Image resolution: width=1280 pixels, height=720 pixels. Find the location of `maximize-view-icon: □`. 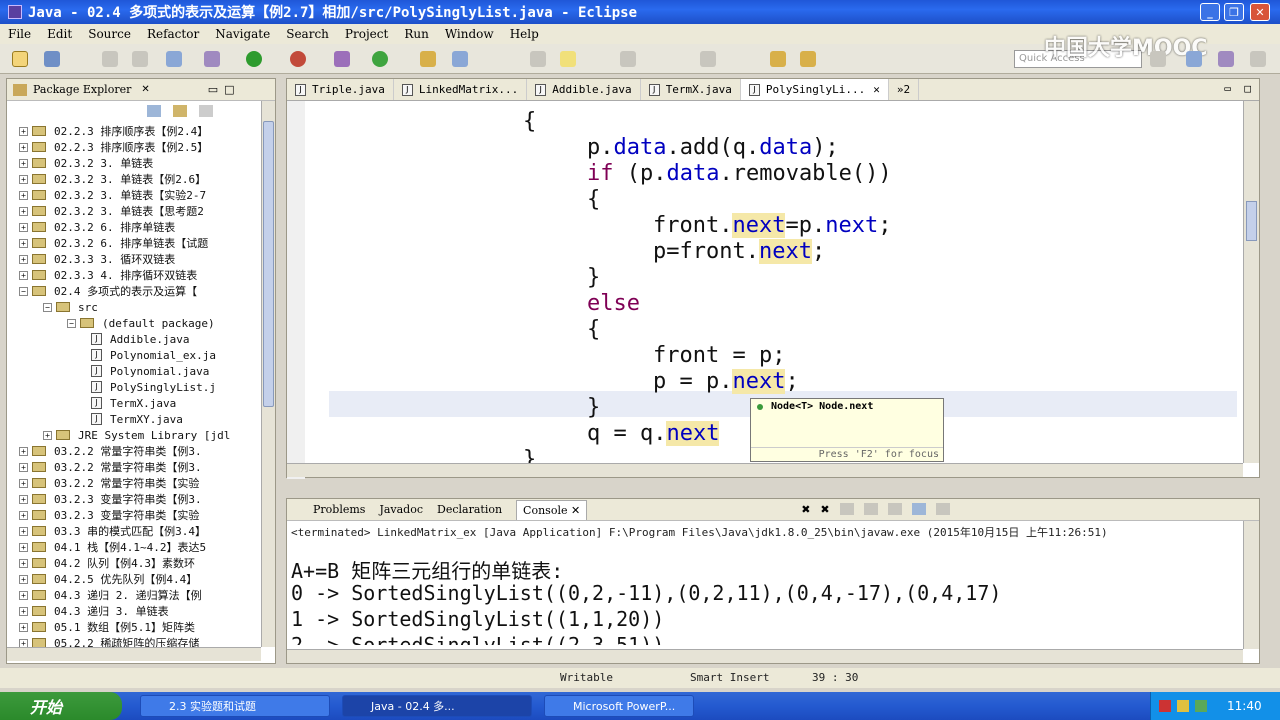

maximize-view-icon: □ is located at coordinates (229, 89).